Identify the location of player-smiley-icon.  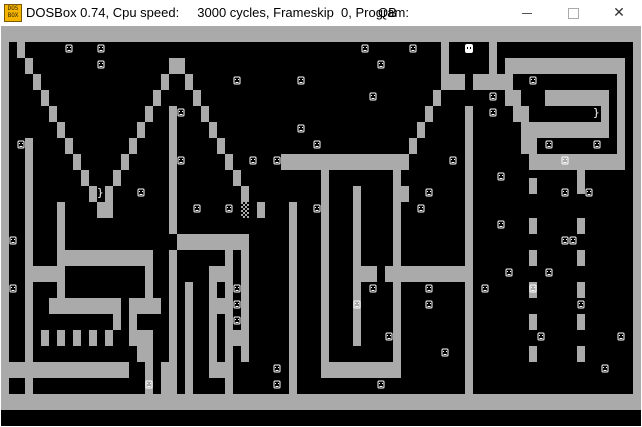
(469, 48).